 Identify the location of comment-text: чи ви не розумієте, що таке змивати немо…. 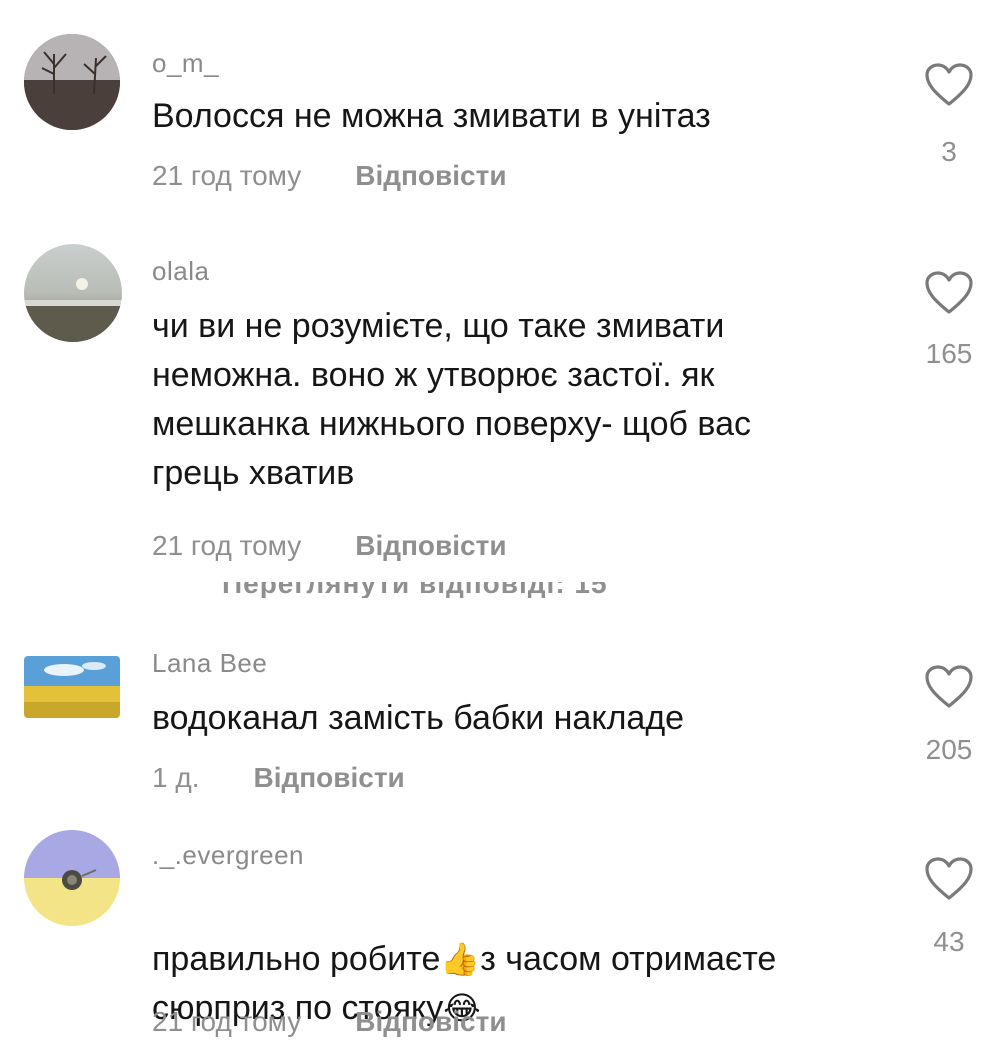
(451, 399).